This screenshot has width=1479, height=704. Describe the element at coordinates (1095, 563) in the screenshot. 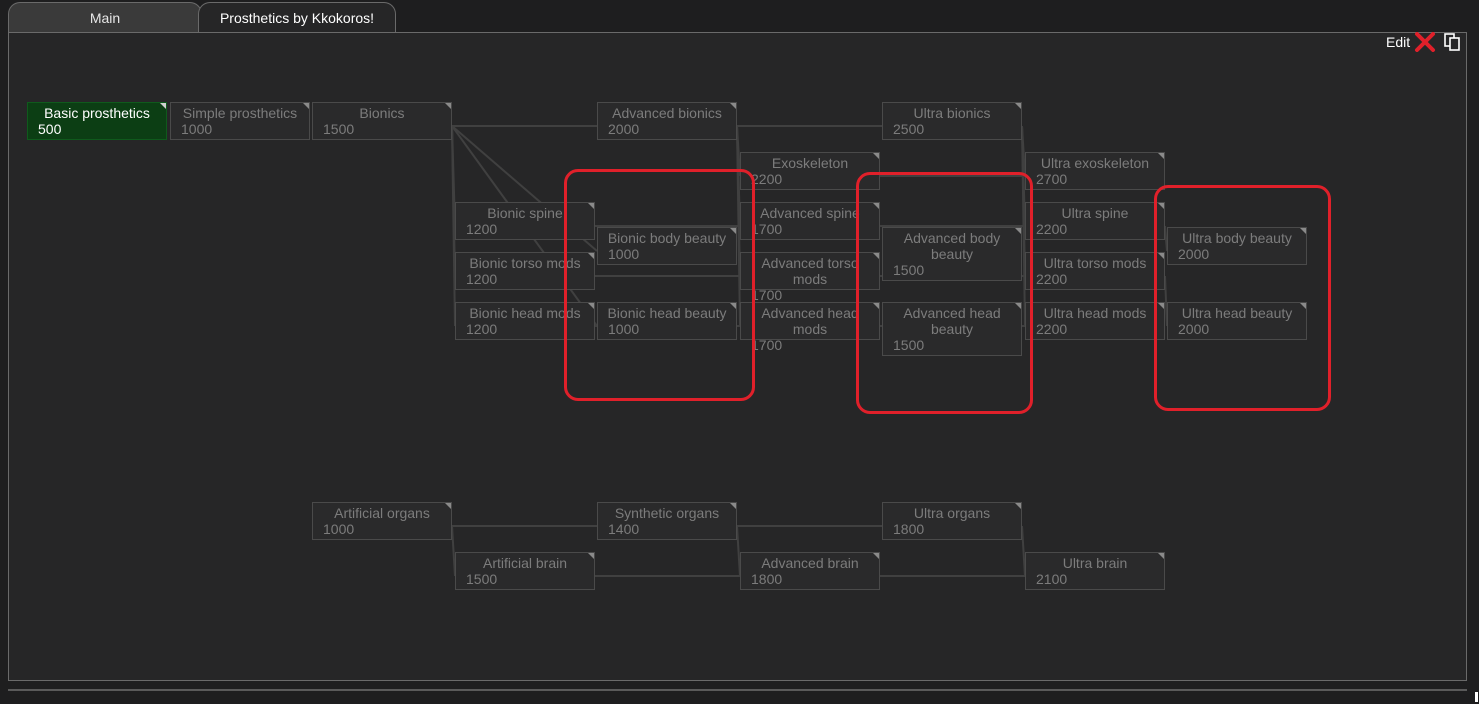

I see `research-node-label: Ultra brain` at that location.